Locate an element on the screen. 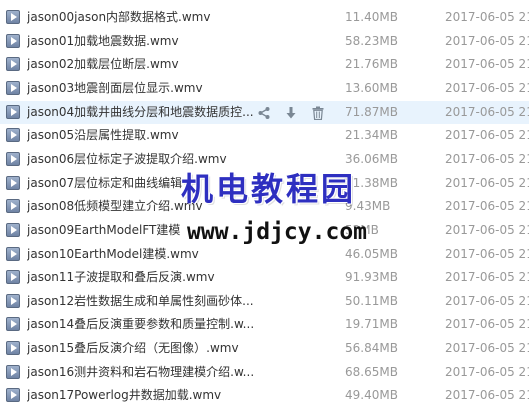  file-name: jason10EarthModel建模.wmv is located at coordinates (176, 254).